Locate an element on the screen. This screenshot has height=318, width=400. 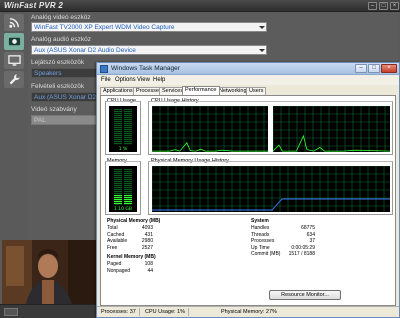
menu-options: Options is located at coordinates (125, 80).